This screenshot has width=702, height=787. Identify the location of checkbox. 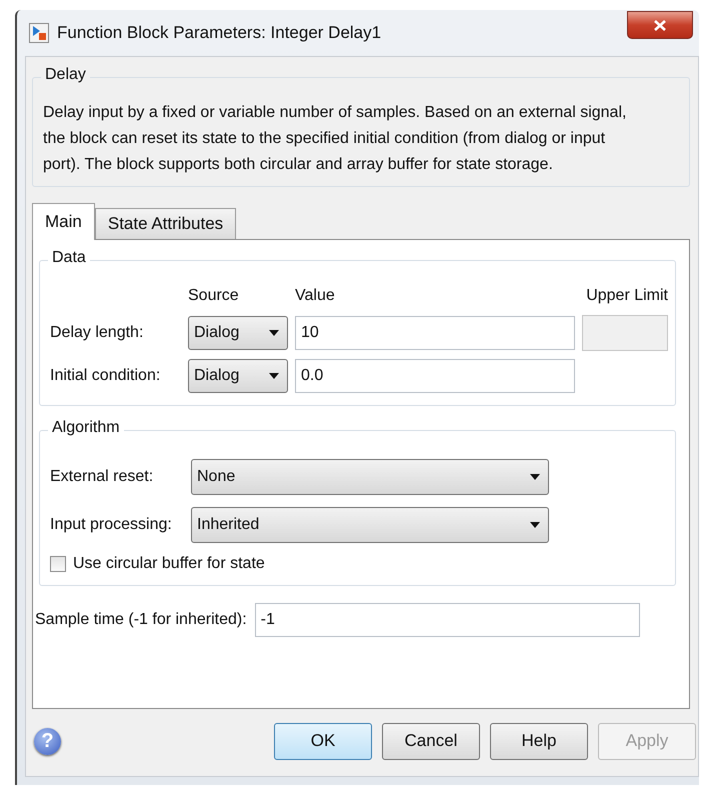
(58, 564).